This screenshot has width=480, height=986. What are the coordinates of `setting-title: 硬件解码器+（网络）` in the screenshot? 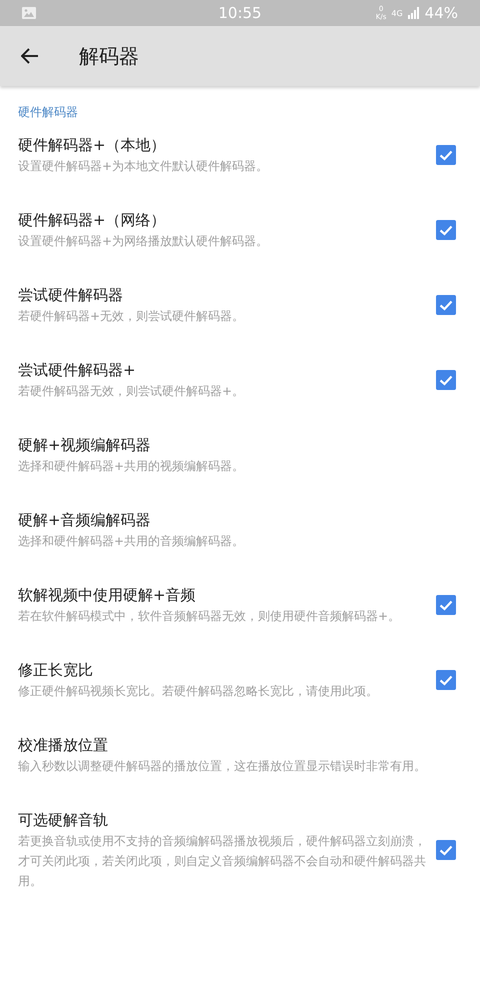 It's located at (92, 220).